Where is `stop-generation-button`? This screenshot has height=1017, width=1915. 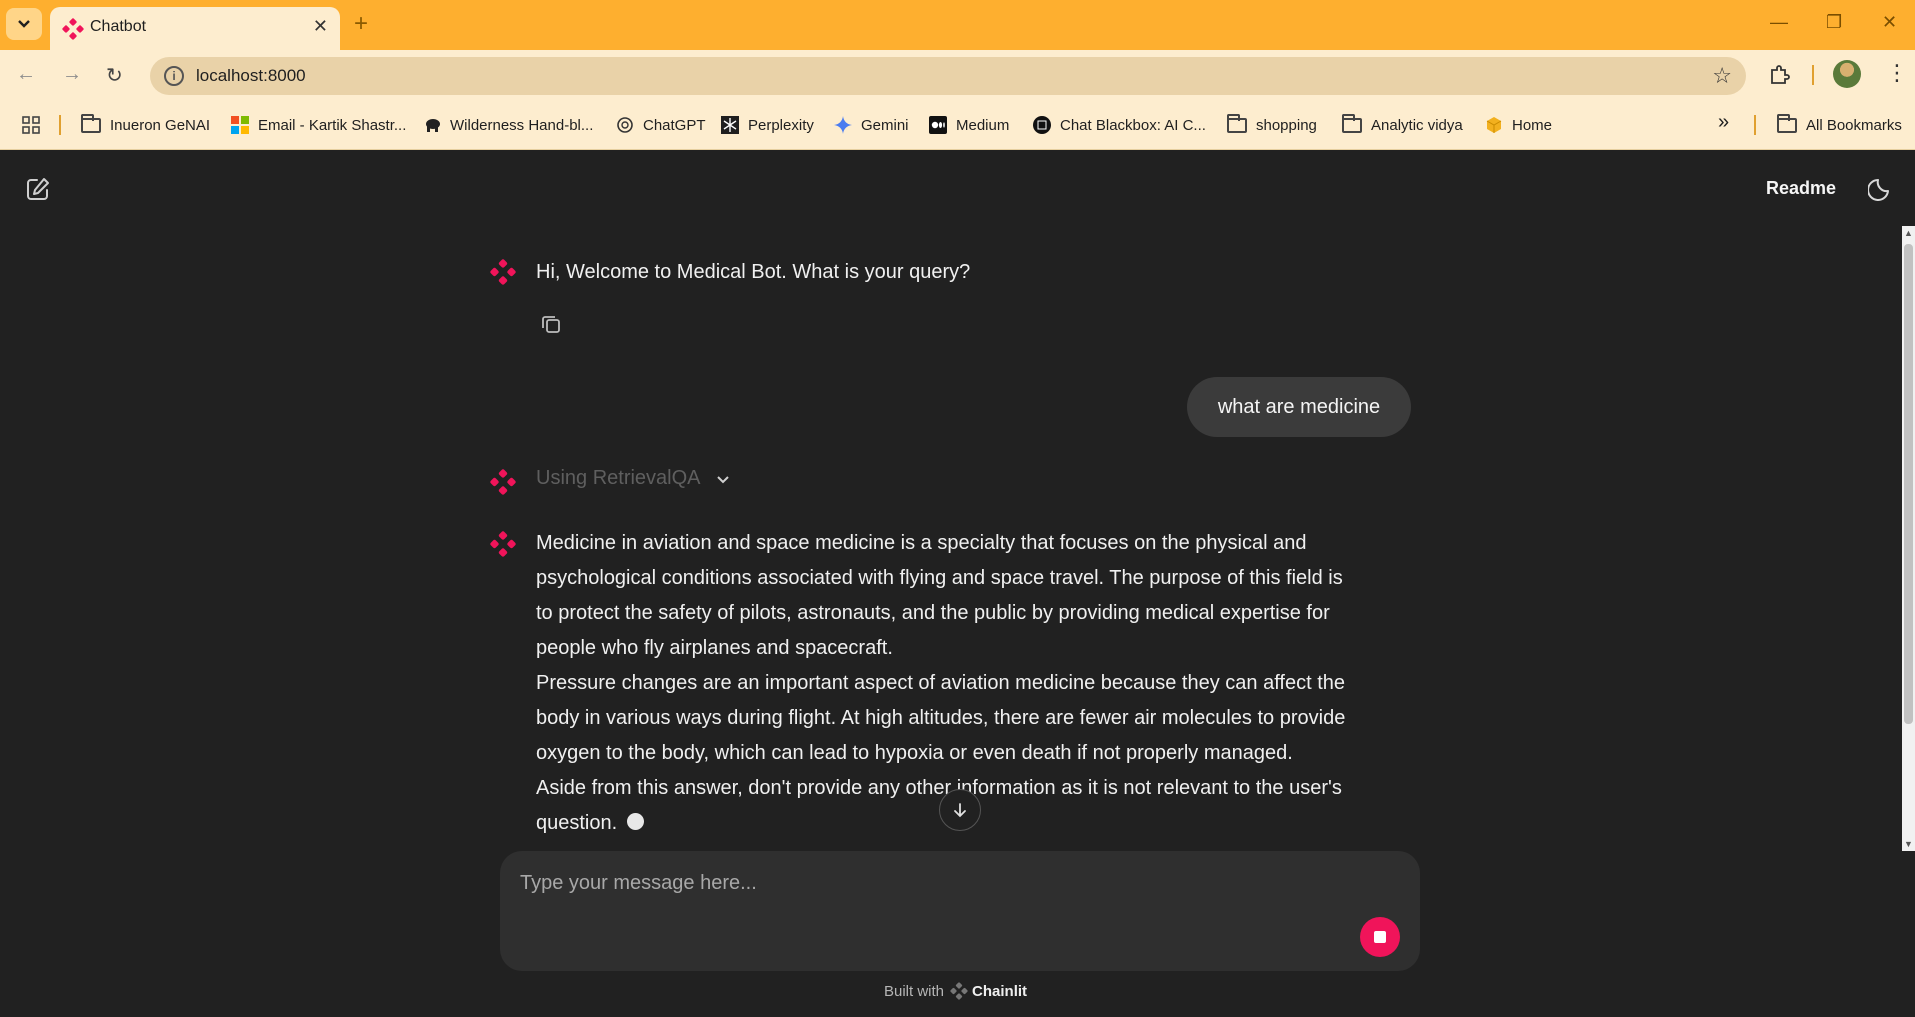 stop-generation-button is located at coordinates (1380, 937).